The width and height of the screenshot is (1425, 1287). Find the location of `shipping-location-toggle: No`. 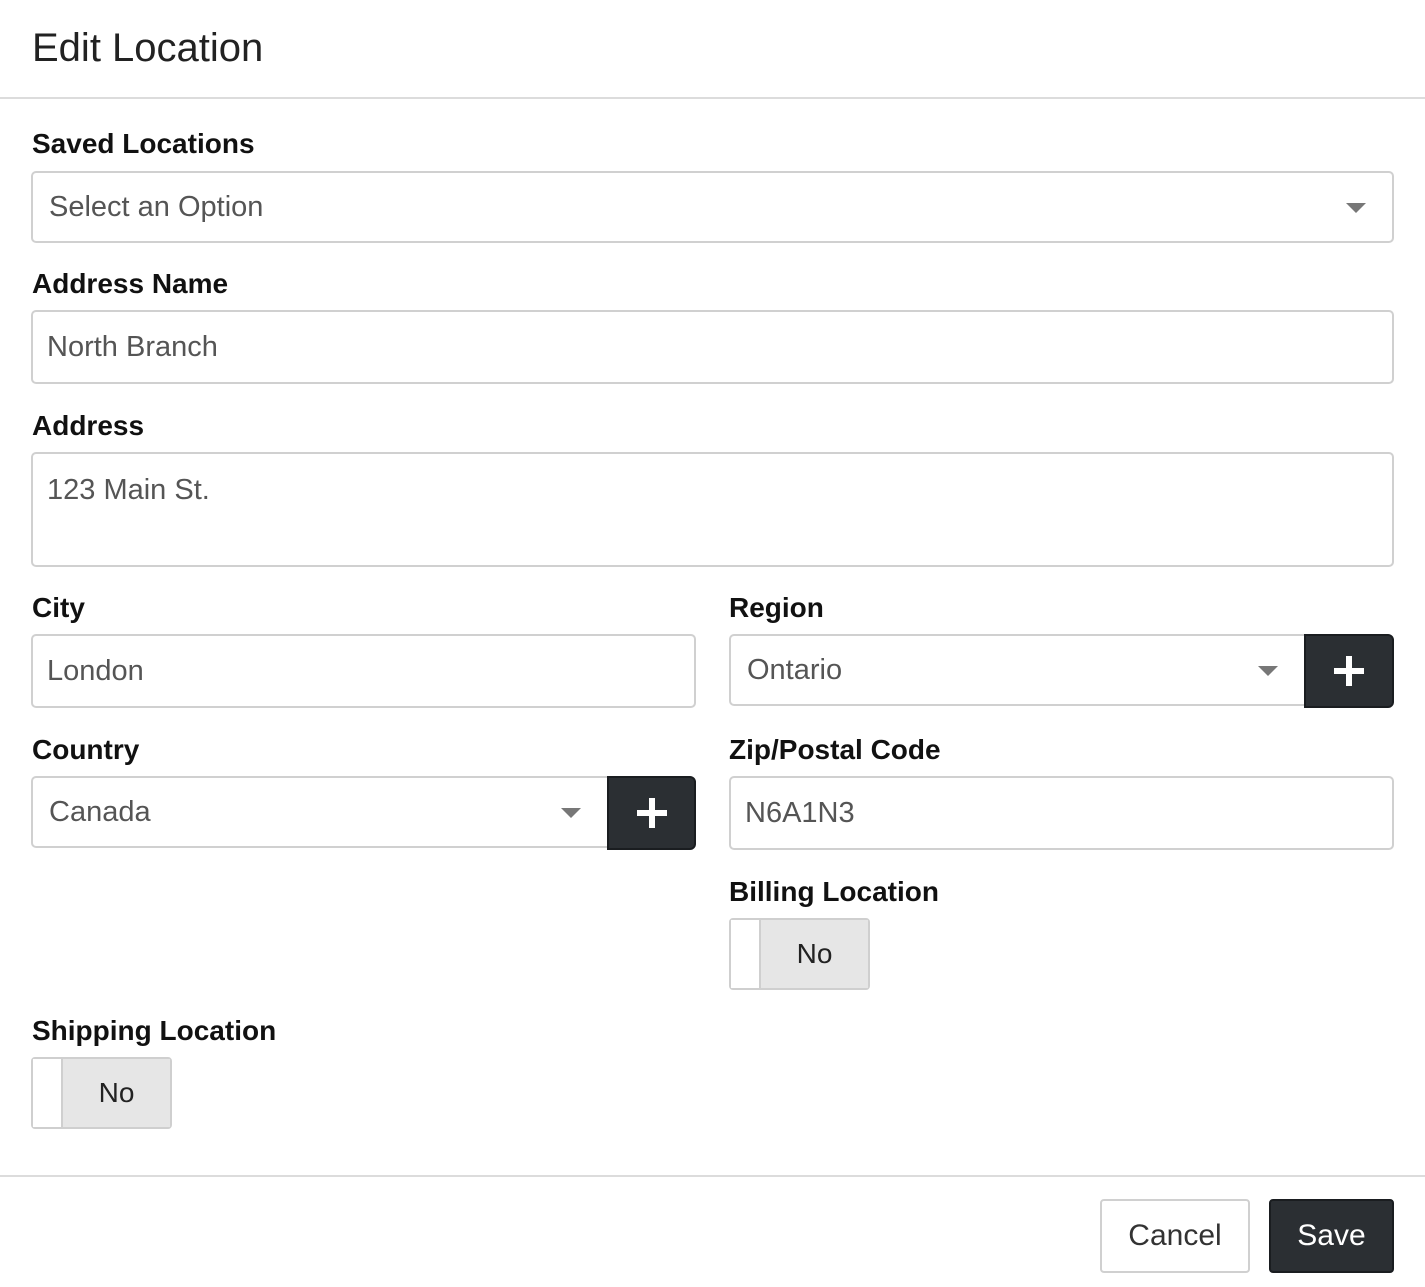

shipping-location-toggle: No is located at coordinates (101, 1093).